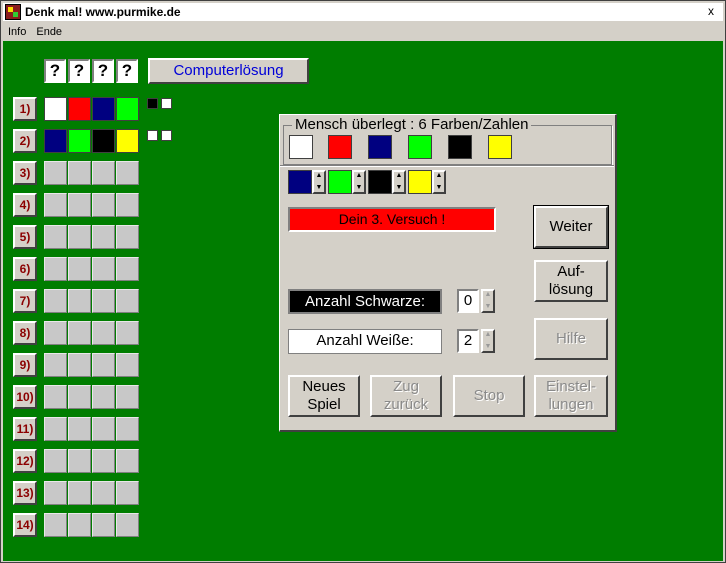  Describe the element at coordinates (571, 404) in the screenshot. I see `settings-label-2: lungen` at that location.